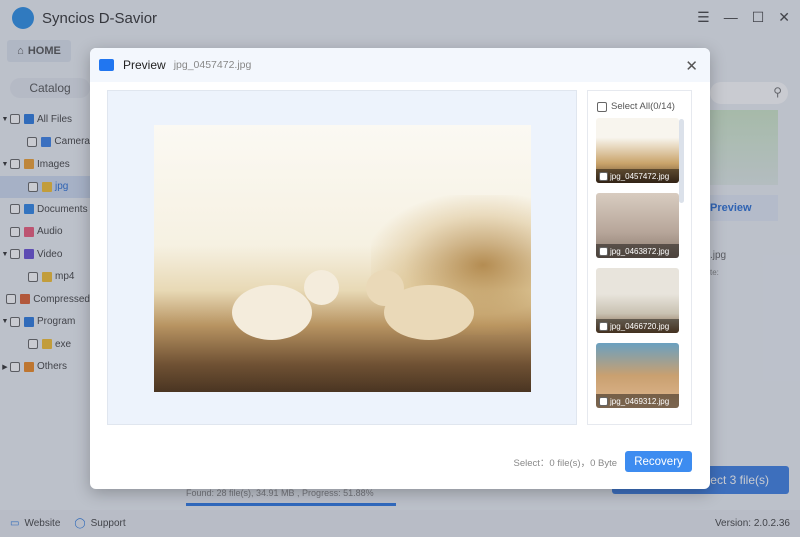  I want to click on thumbnail-item: jpg_0463872.jpg, so click(637, 225).